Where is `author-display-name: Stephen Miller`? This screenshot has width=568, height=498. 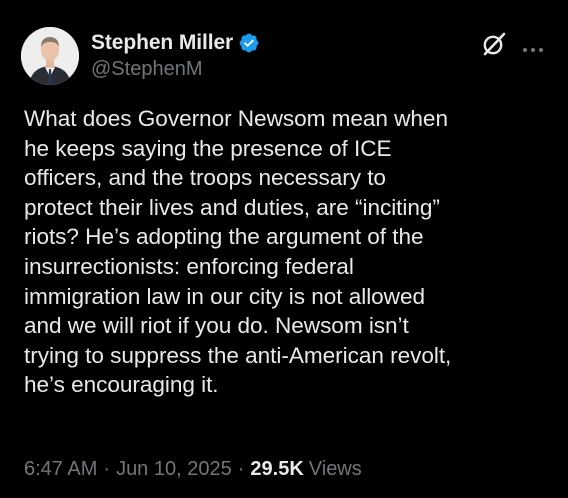 author-display-name: Stephen Miller is located at coordinates (162, 43).